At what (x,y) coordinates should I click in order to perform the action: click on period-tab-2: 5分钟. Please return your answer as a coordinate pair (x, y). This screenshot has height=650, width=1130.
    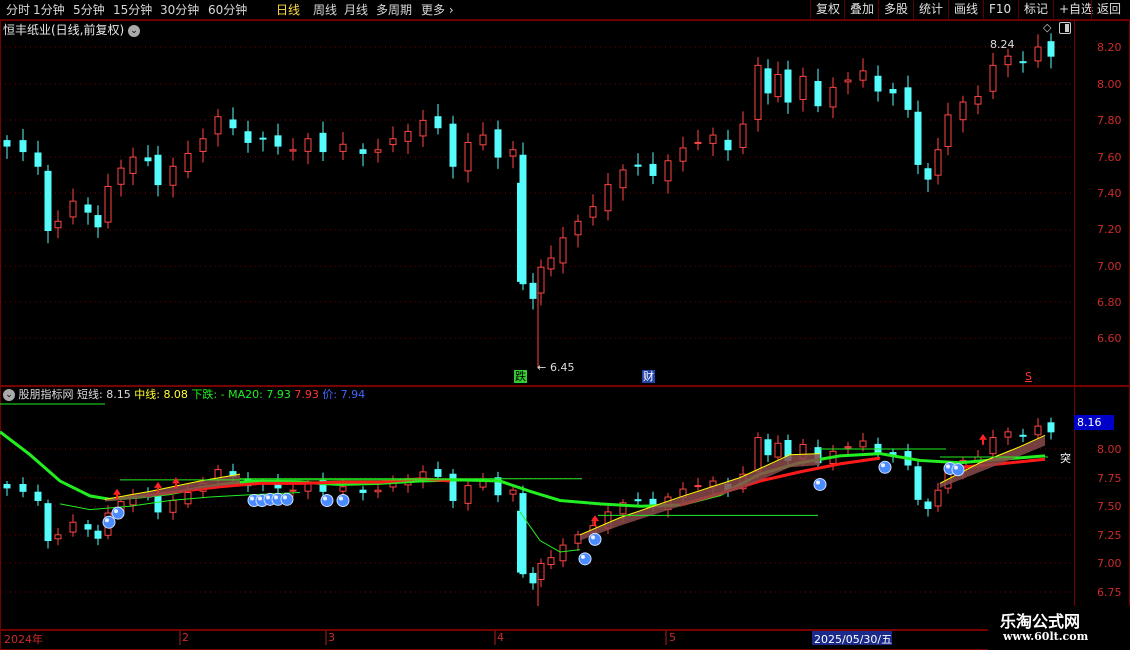
    Looking at the image, I should click on (89, 10).